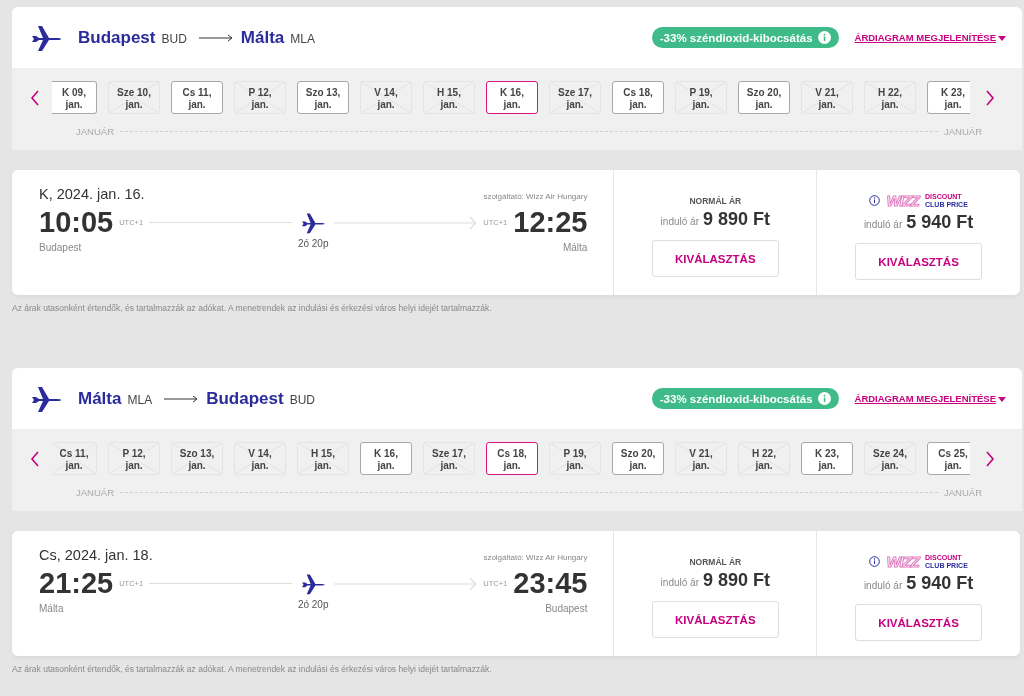 This screenshot has width=1024, height=696. I want to click on destination-code: MLA, so click(302, 38).